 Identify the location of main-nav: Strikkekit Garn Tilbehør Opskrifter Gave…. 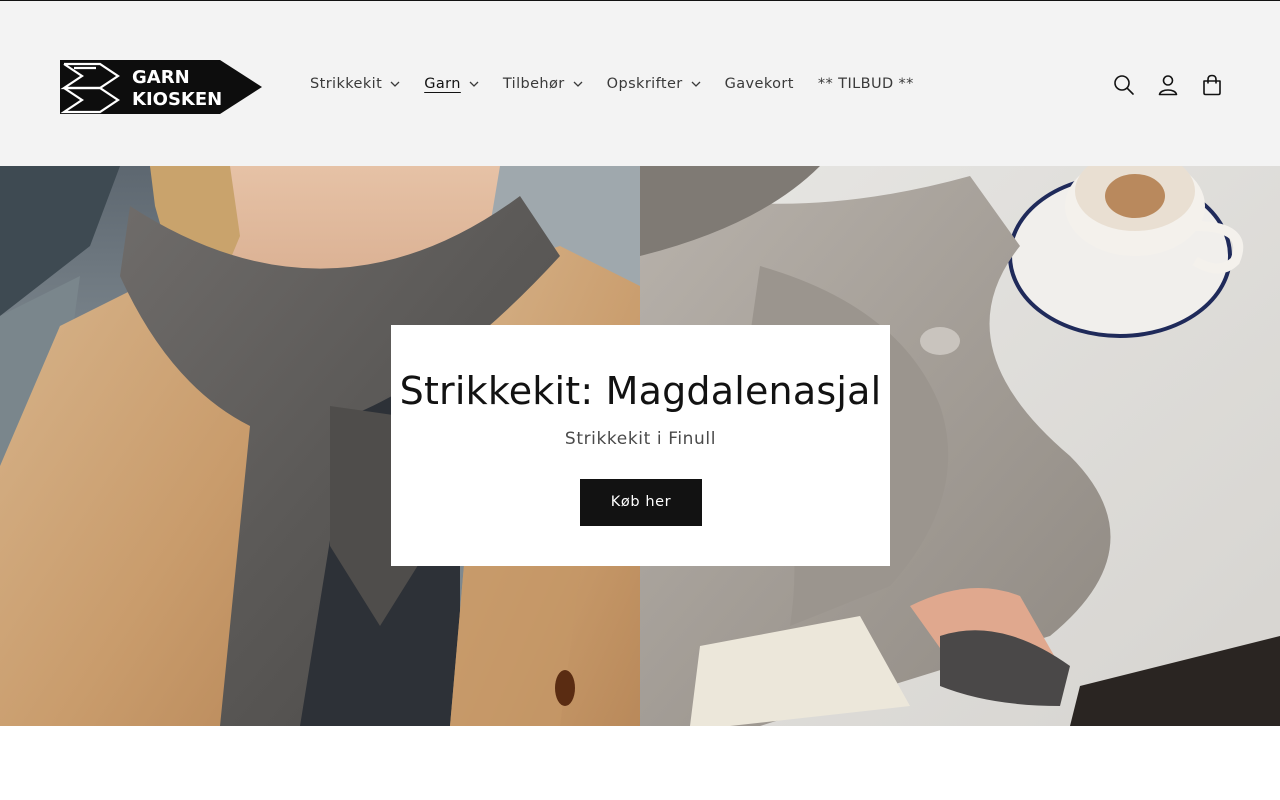
(612, 84).